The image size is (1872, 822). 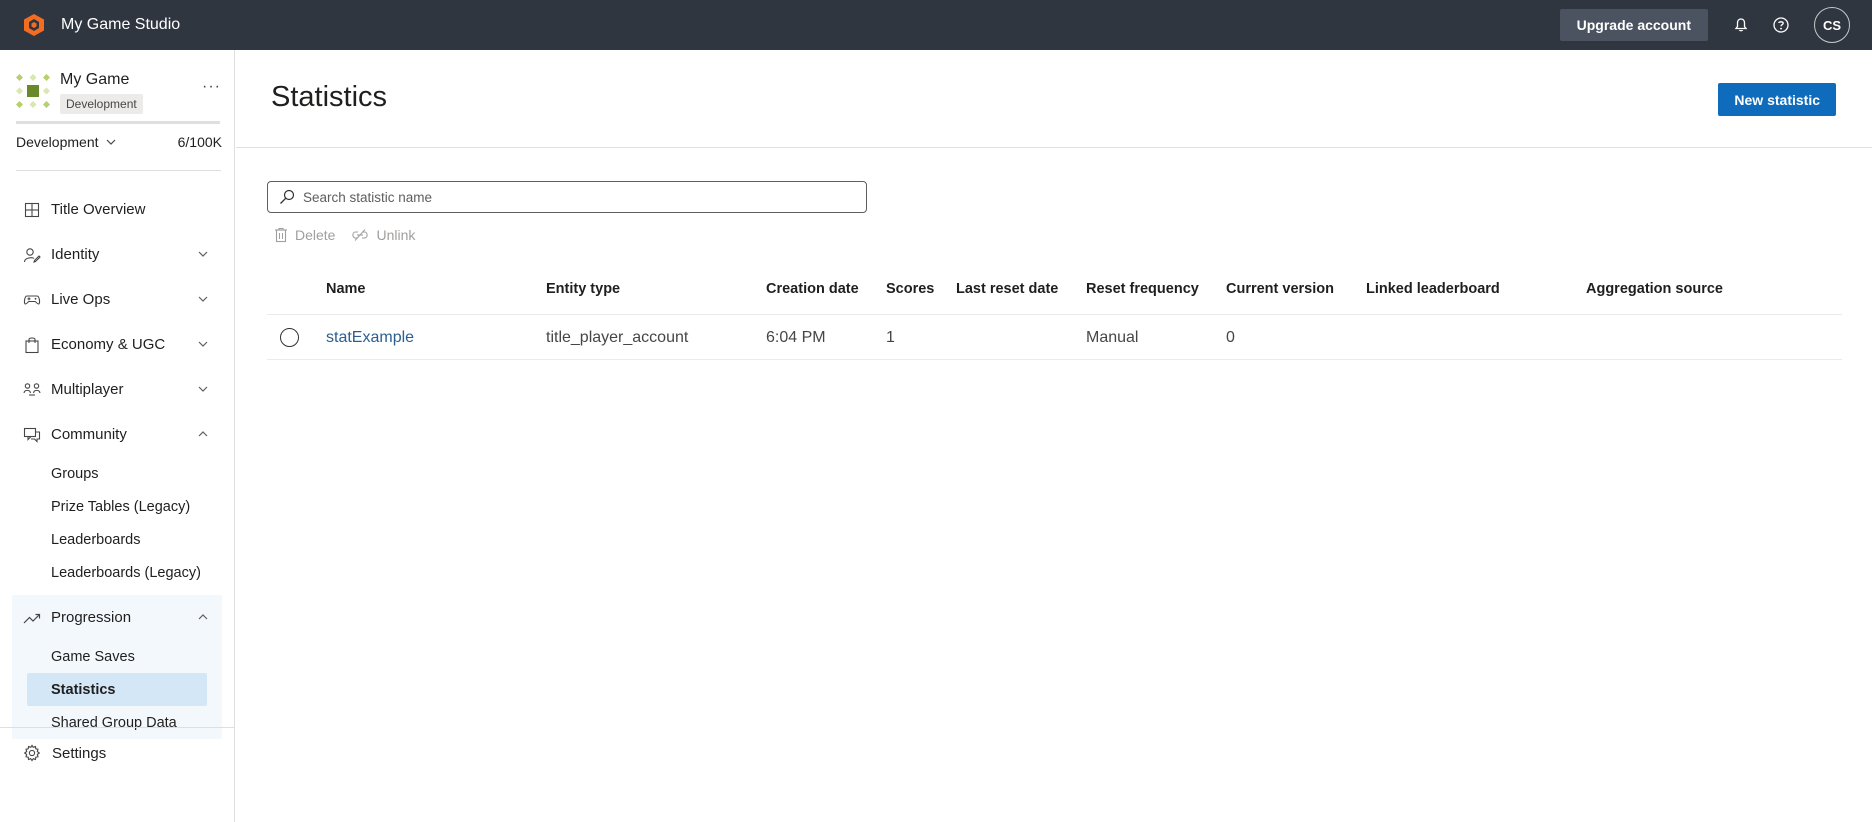 I want to click on search-icon, so click(x=287, y=197).